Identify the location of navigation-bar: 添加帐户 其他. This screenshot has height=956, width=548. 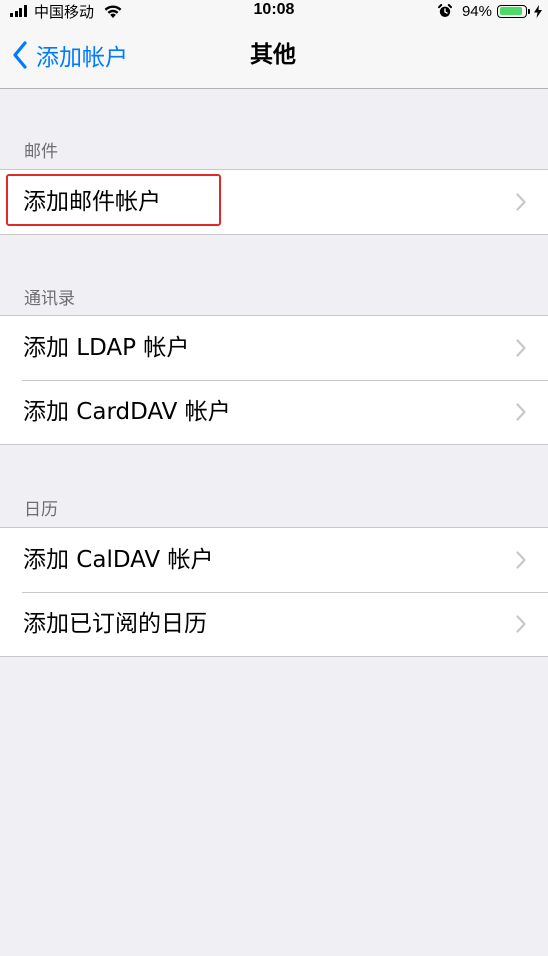
(274, 55).